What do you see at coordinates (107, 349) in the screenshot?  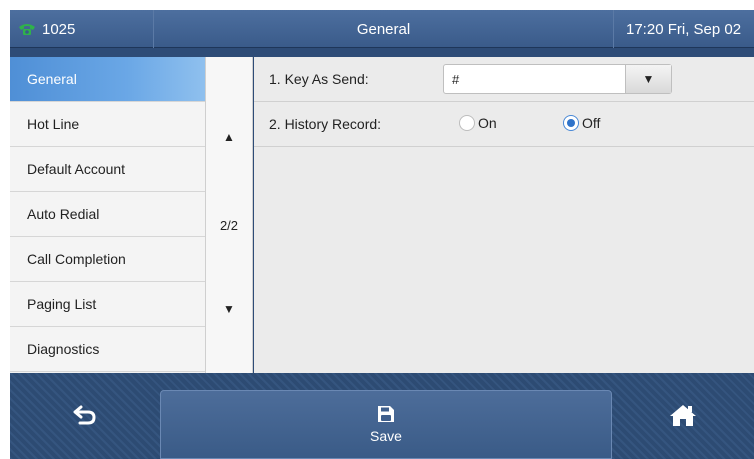 I see `menu-item-diagnostics: Diagnostics` at bounding box center [107, 349].